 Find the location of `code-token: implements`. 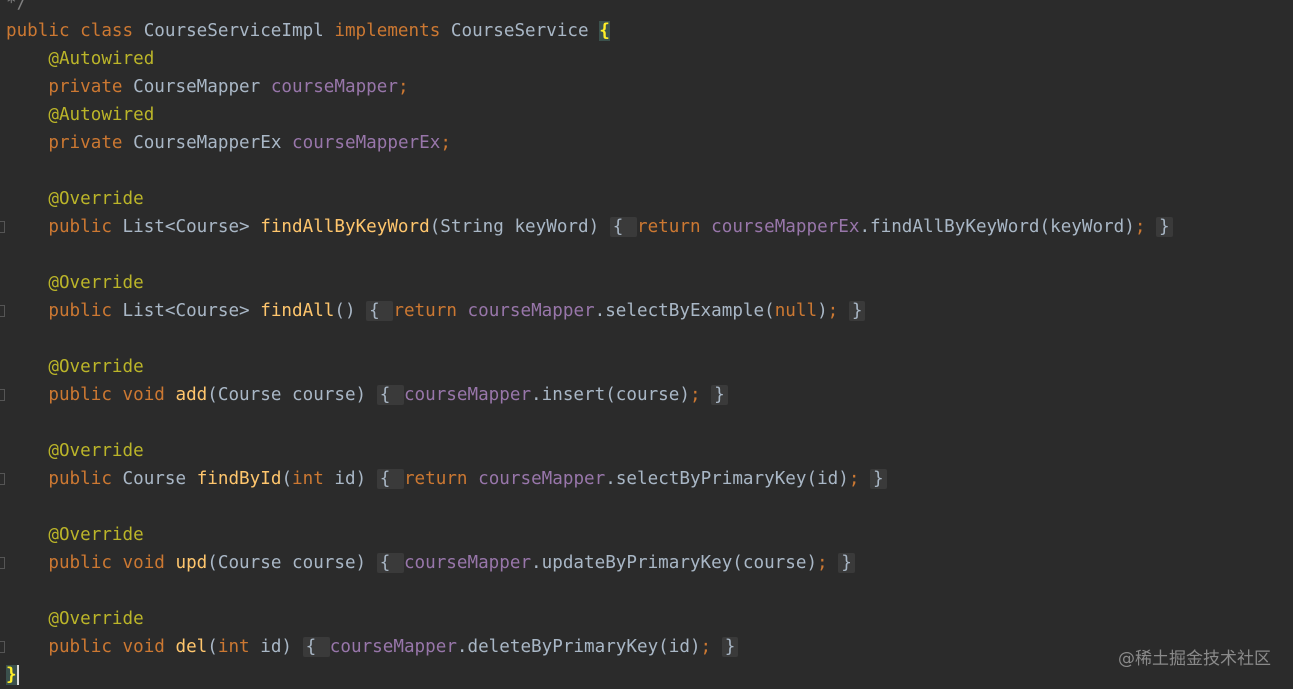

code-token: implements is located at coordinates (392, 31).